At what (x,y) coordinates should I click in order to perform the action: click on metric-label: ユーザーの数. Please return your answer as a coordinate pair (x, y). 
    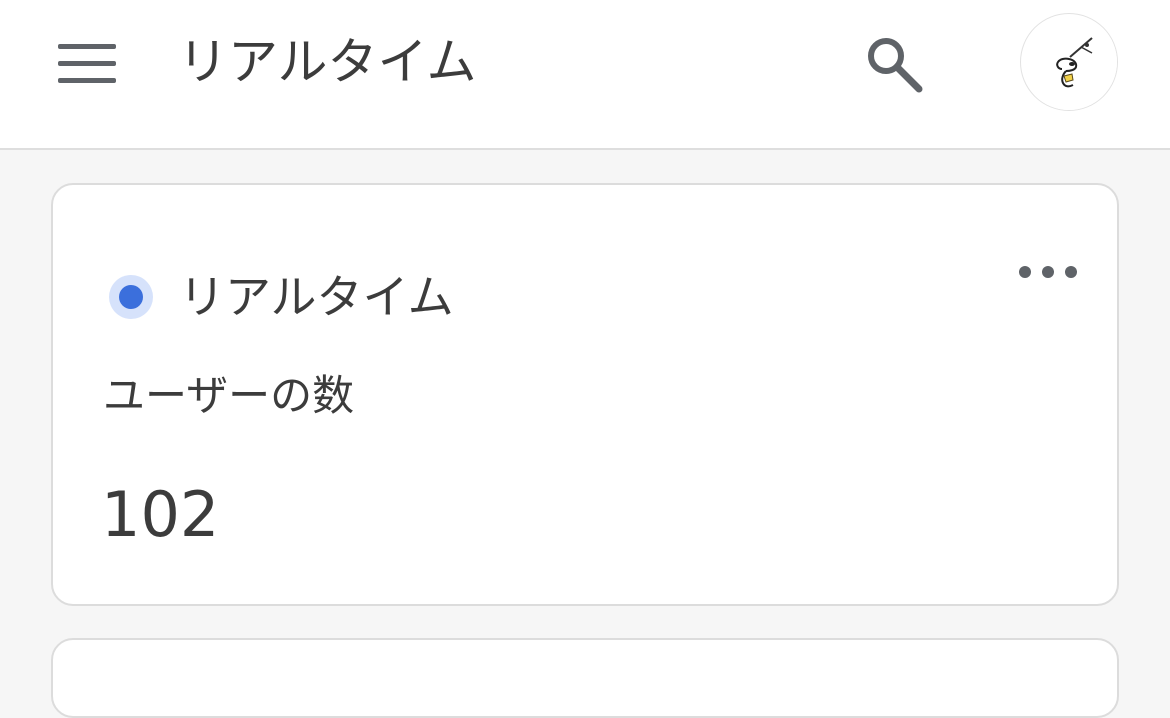
    Looking at the image, I should click on (229, 395).